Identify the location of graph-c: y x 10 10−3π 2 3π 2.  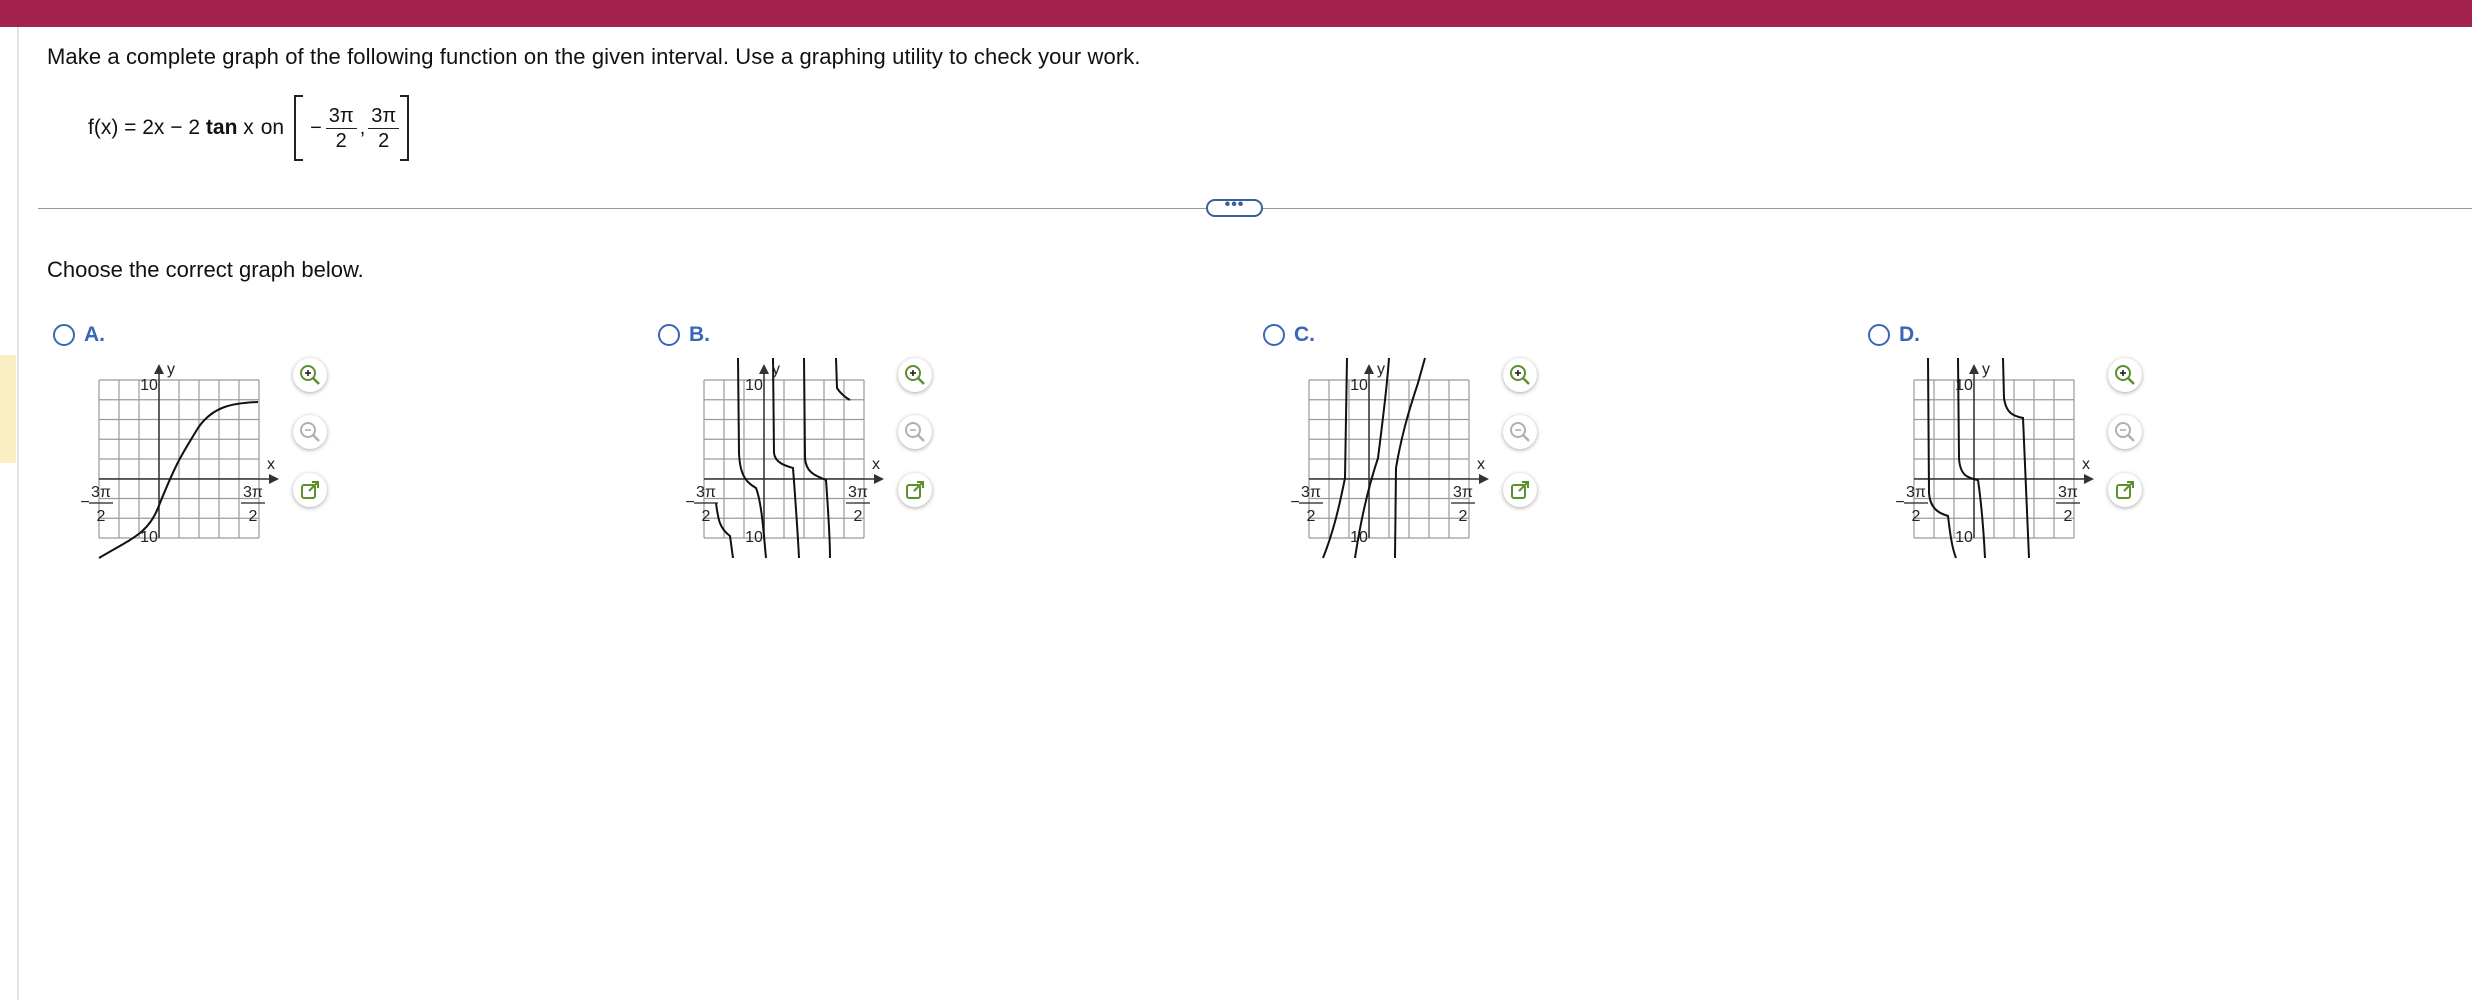
(1393, 458).